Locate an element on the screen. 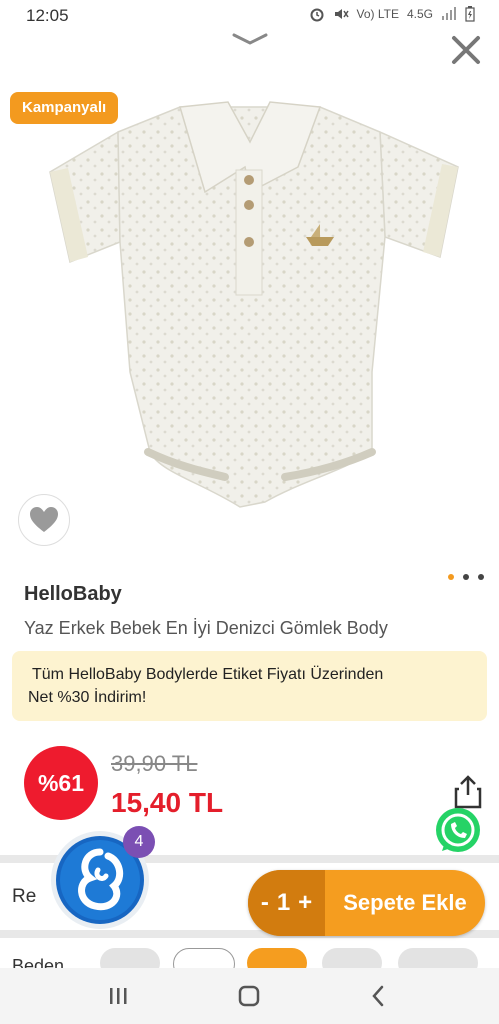 This screenshot has width=499, height=1024. signal-icon is located at coordinates (449, 13).